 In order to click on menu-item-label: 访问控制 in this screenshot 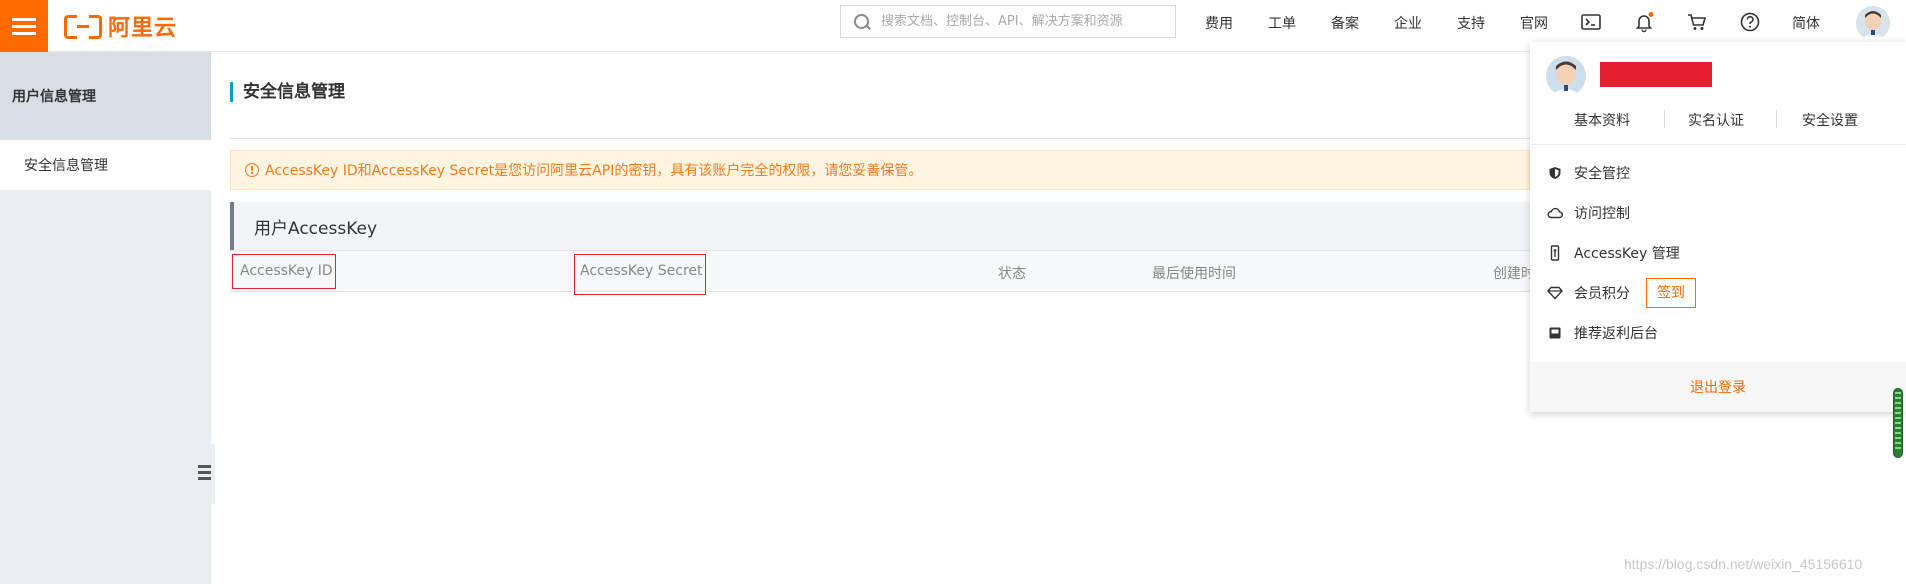, I will do `click(1602, 214)`.